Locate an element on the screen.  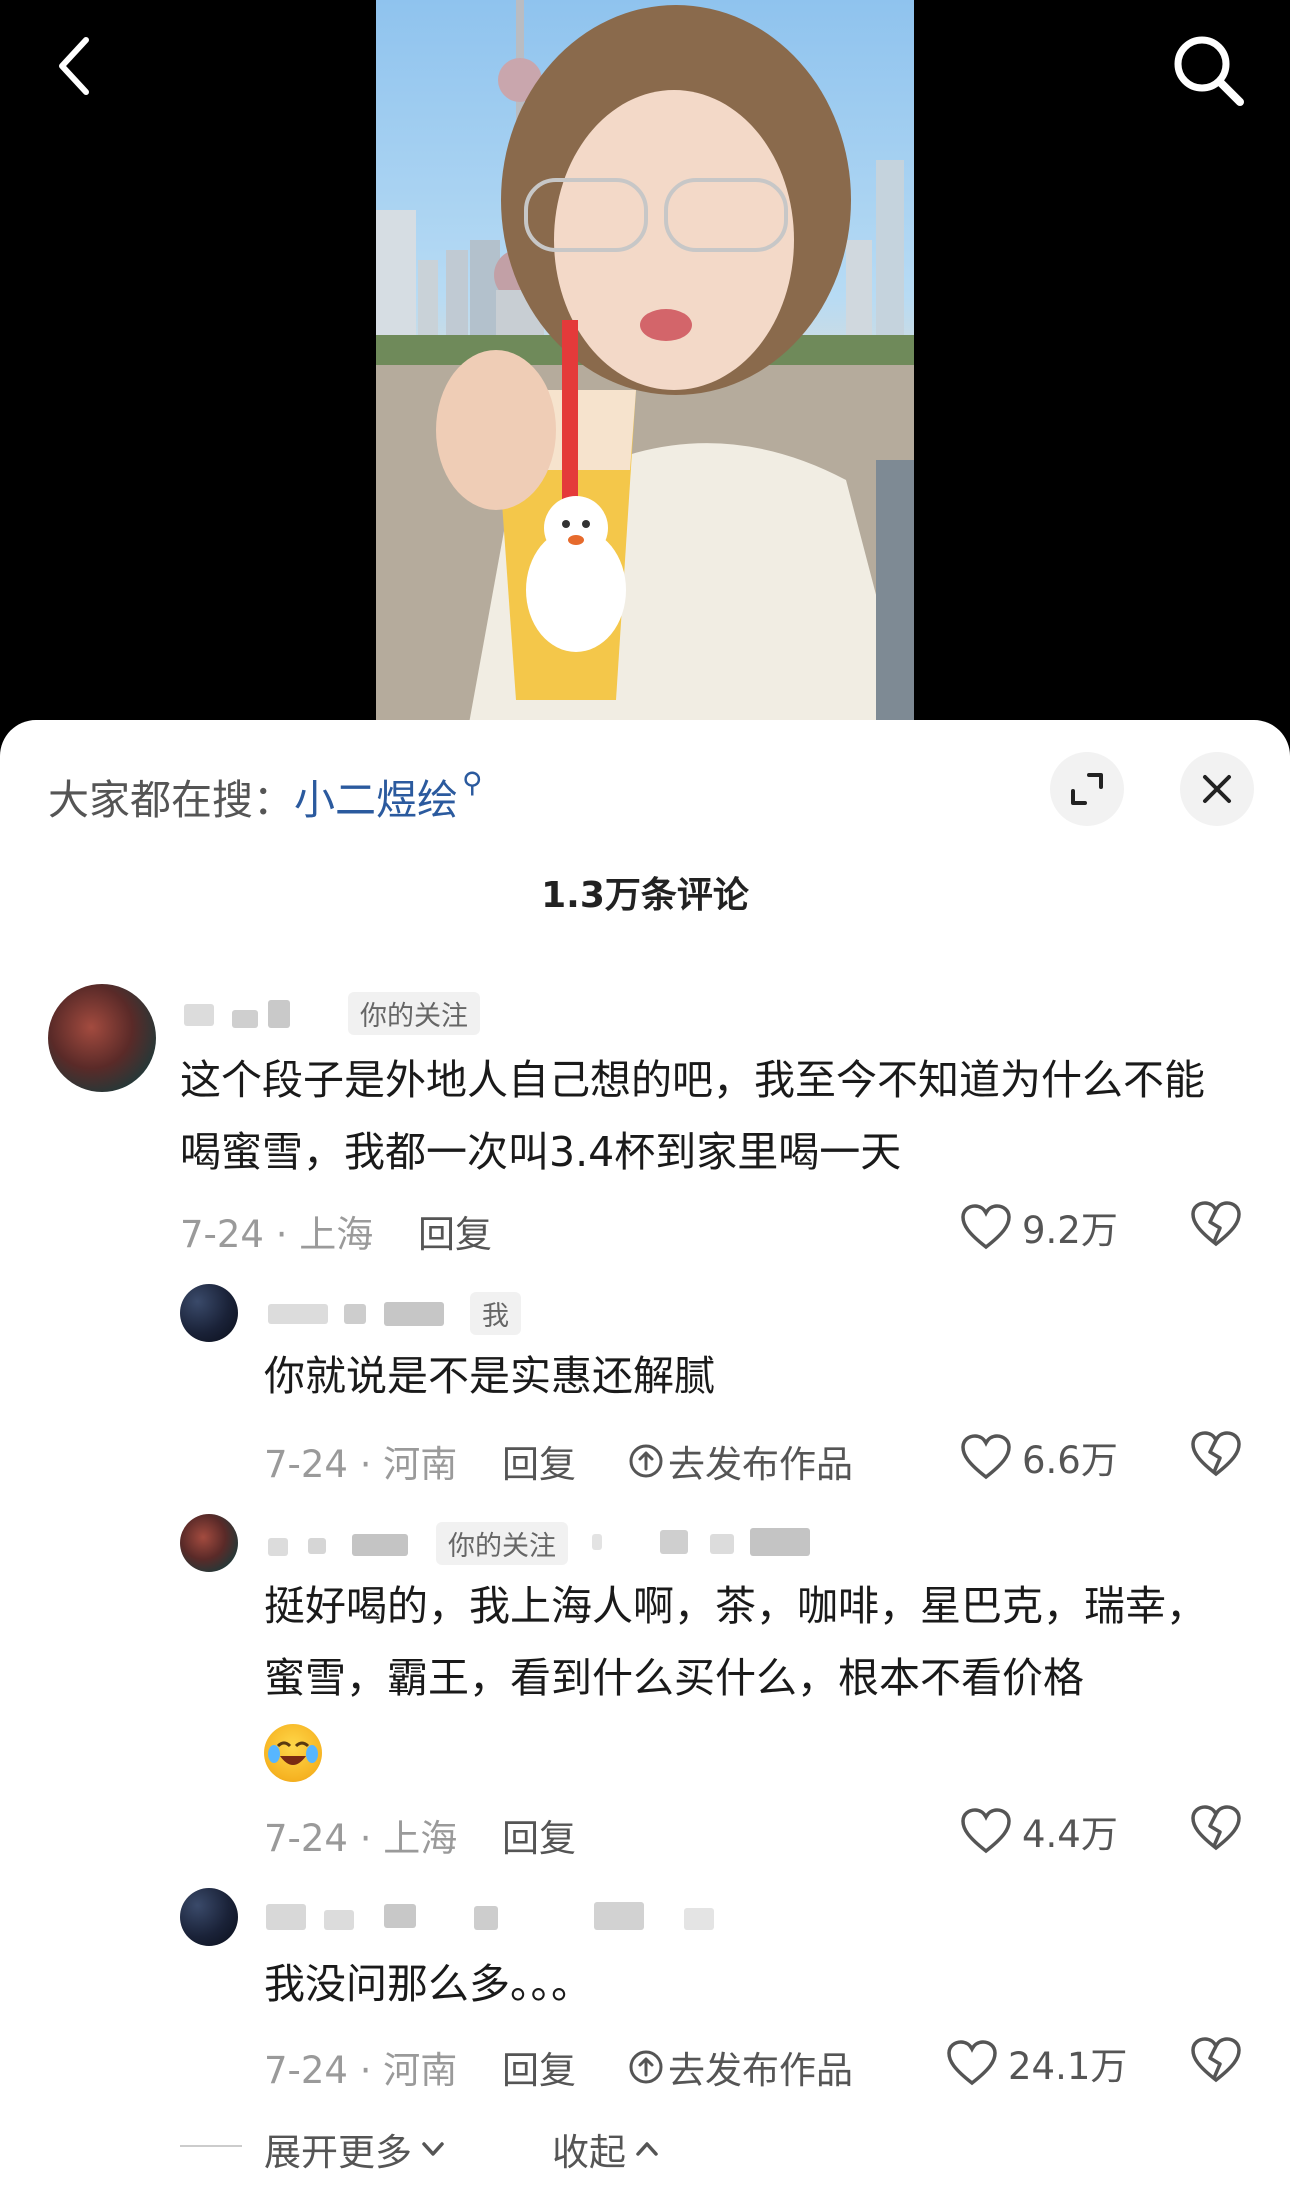
trending-keyword-link: 小二煜绘 is located at coordinates (376, 800).